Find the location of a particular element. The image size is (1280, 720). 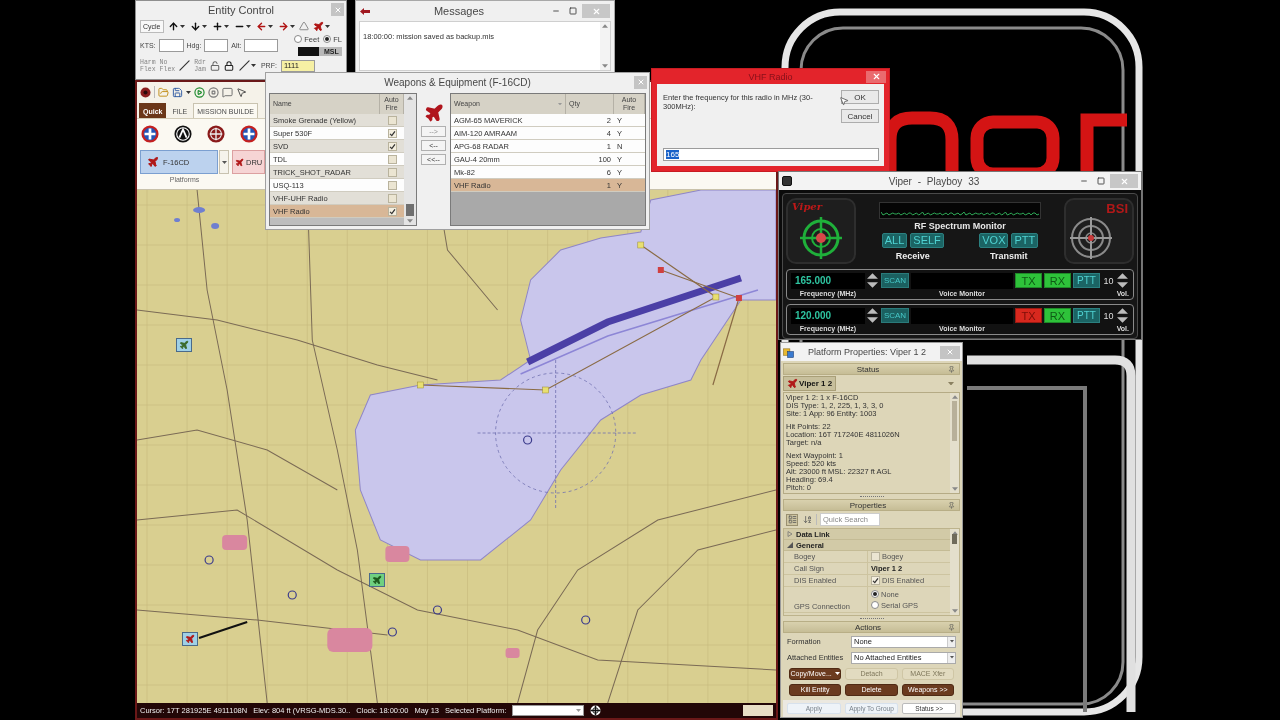

mouse-pointer-icon is located at coordinates (844, 101).